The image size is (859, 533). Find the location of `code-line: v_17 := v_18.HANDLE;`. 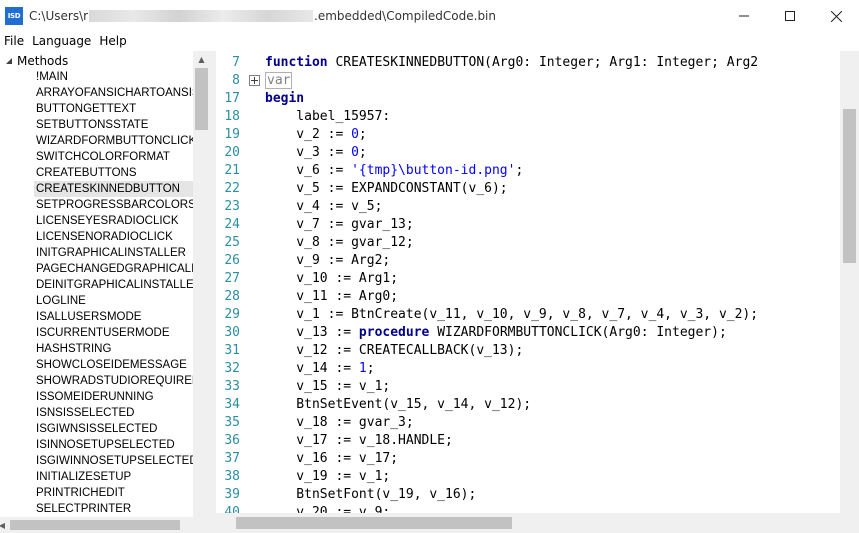

code-line: v_17 := v_18.HANDLE; is located at coordinates (359, 441).